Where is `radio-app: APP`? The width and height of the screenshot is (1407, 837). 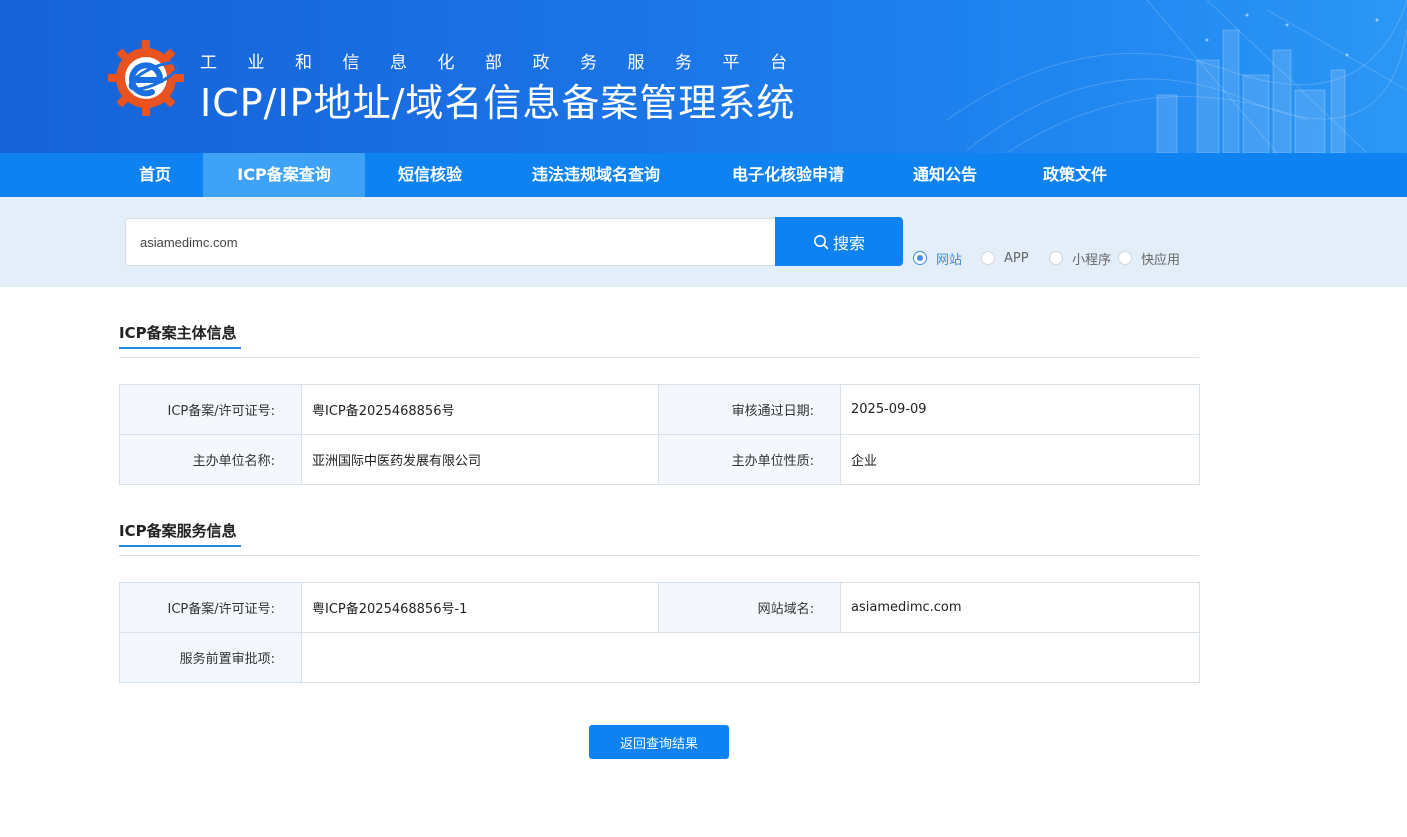
radio-app: APP is located at coordinates (1005, 258).